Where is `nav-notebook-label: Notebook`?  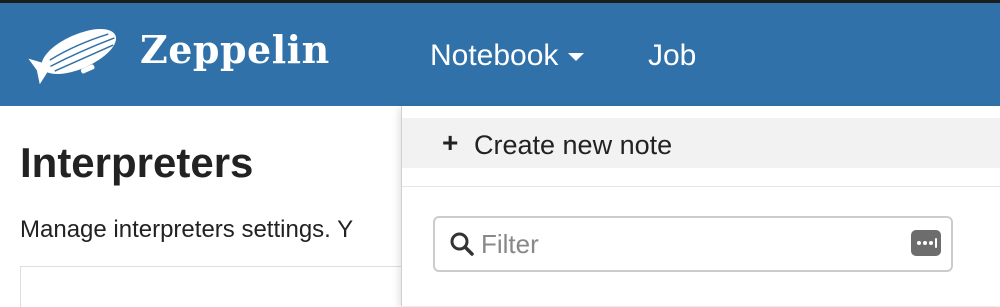 nav-notebook-label: Notebook is located at coordinates (494, 55).